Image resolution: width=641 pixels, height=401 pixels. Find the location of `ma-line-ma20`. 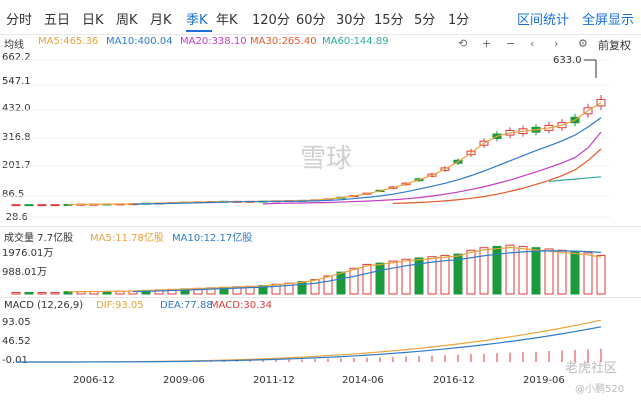

ma-line-ma20 is located at coordinates (432, 168).